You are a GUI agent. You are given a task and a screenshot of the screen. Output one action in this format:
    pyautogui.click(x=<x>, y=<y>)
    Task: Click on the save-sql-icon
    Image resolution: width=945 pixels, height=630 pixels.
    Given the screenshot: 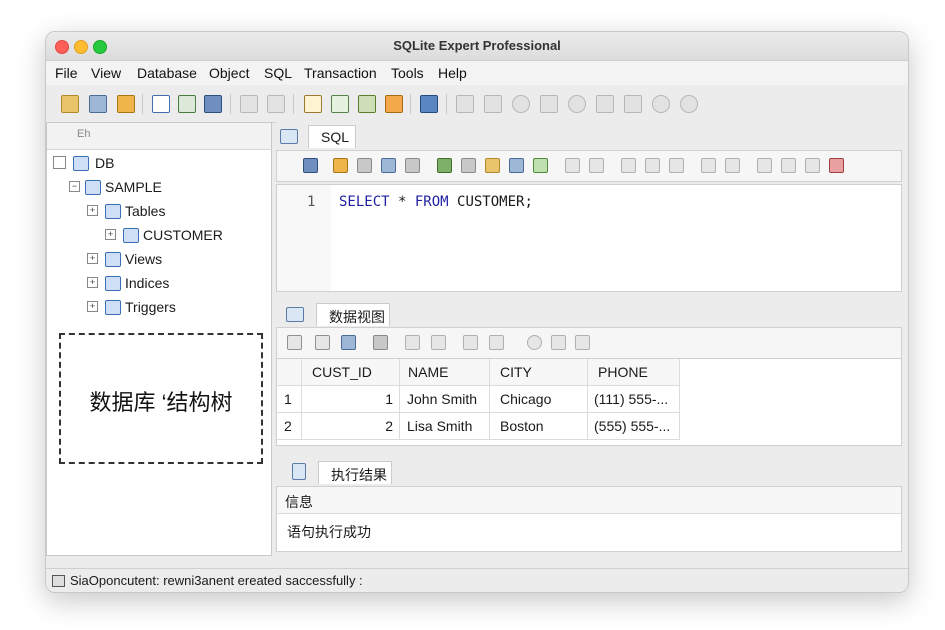 What is the action you would take?
    pyautogui.click(x=310, y=165)
    